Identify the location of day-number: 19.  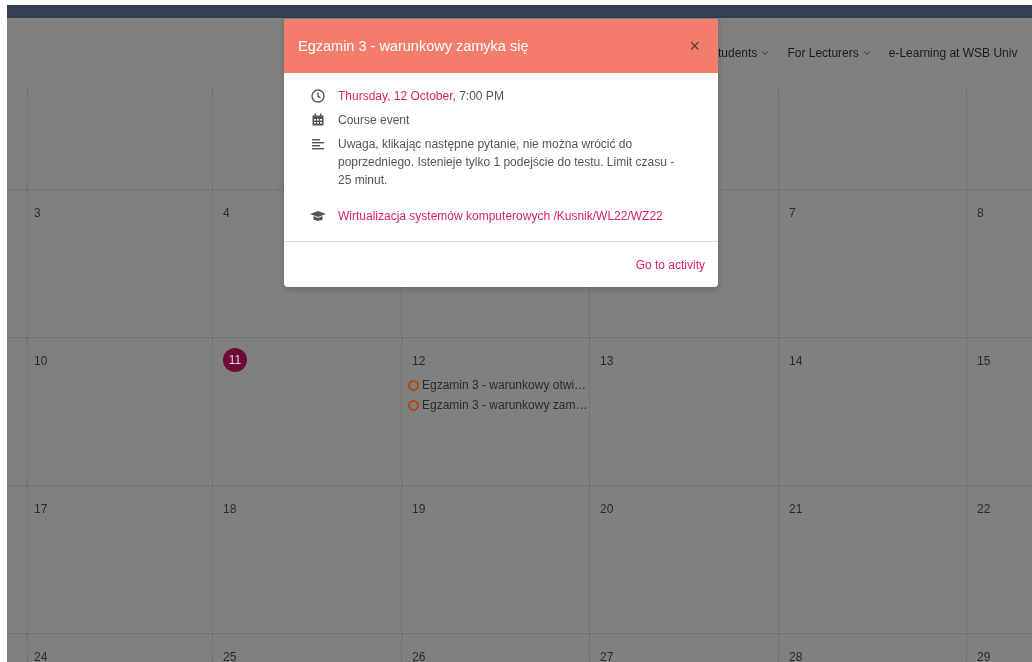
(419, 509).